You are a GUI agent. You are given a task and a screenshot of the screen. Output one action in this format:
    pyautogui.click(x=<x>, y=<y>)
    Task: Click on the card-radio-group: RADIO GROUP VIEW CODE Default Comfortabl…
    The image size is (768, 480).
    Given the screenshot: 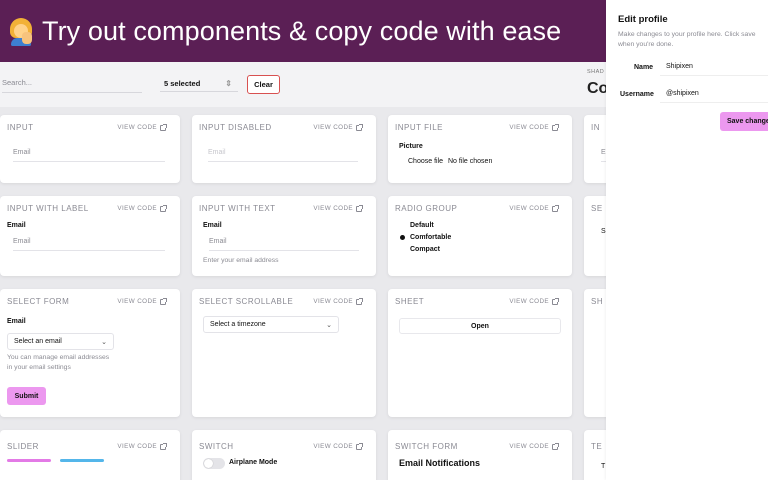 What is the action you would take?
    pyautogui.click(x=480, y=236)
    